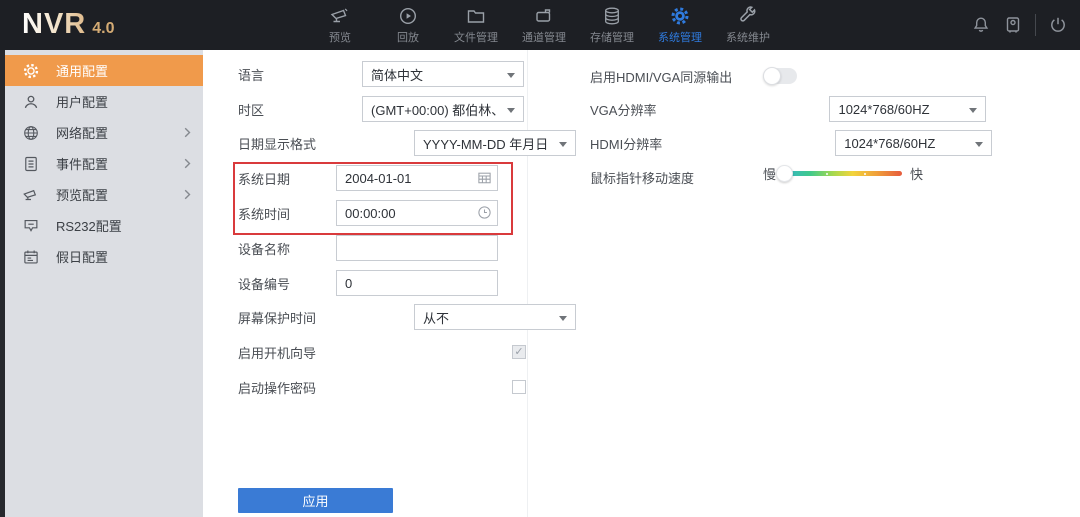  What do you see at coordinates (495, 317) in the screenshot?
I see `screensaver-select: 从不` at bounding box center [495, 317].